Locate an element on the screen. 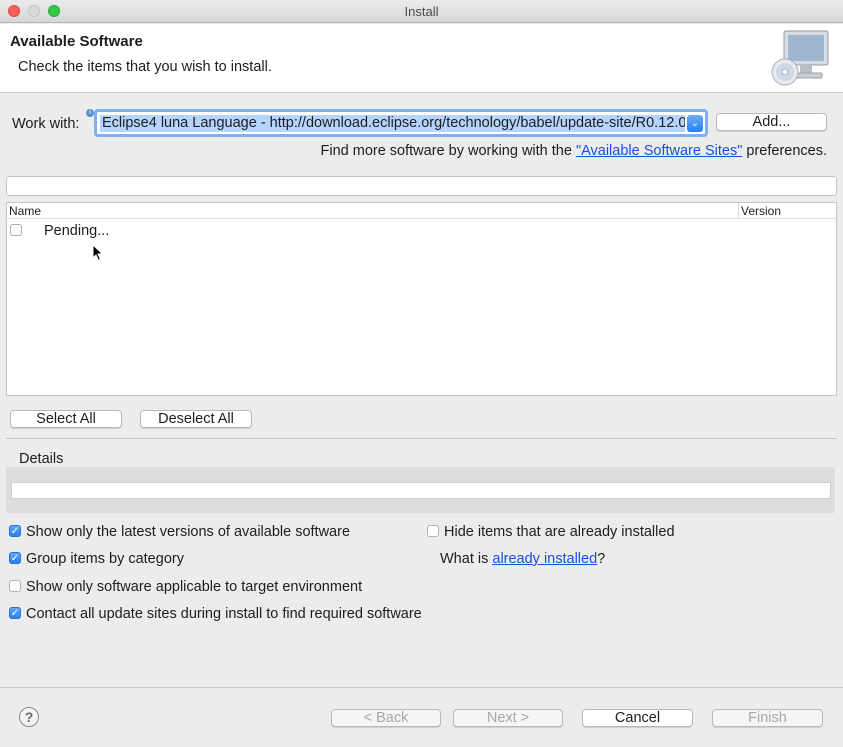 This screenshot has height=747, width=843. details-text is located at coordinates (421, 490).